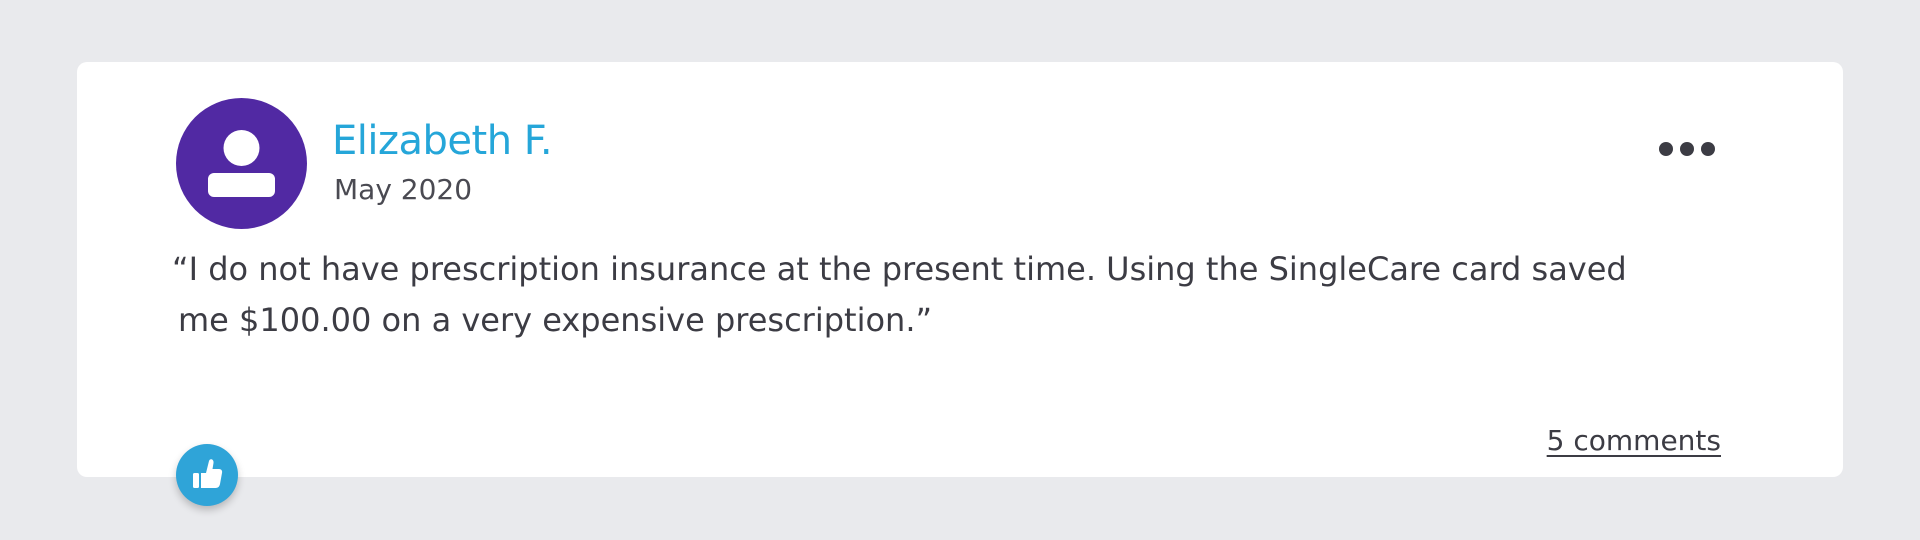  What do you see at coordinates (1634, 440) in the screenshot?
I see `comments-link: 5 comments` at bounding box center [1634, 440].